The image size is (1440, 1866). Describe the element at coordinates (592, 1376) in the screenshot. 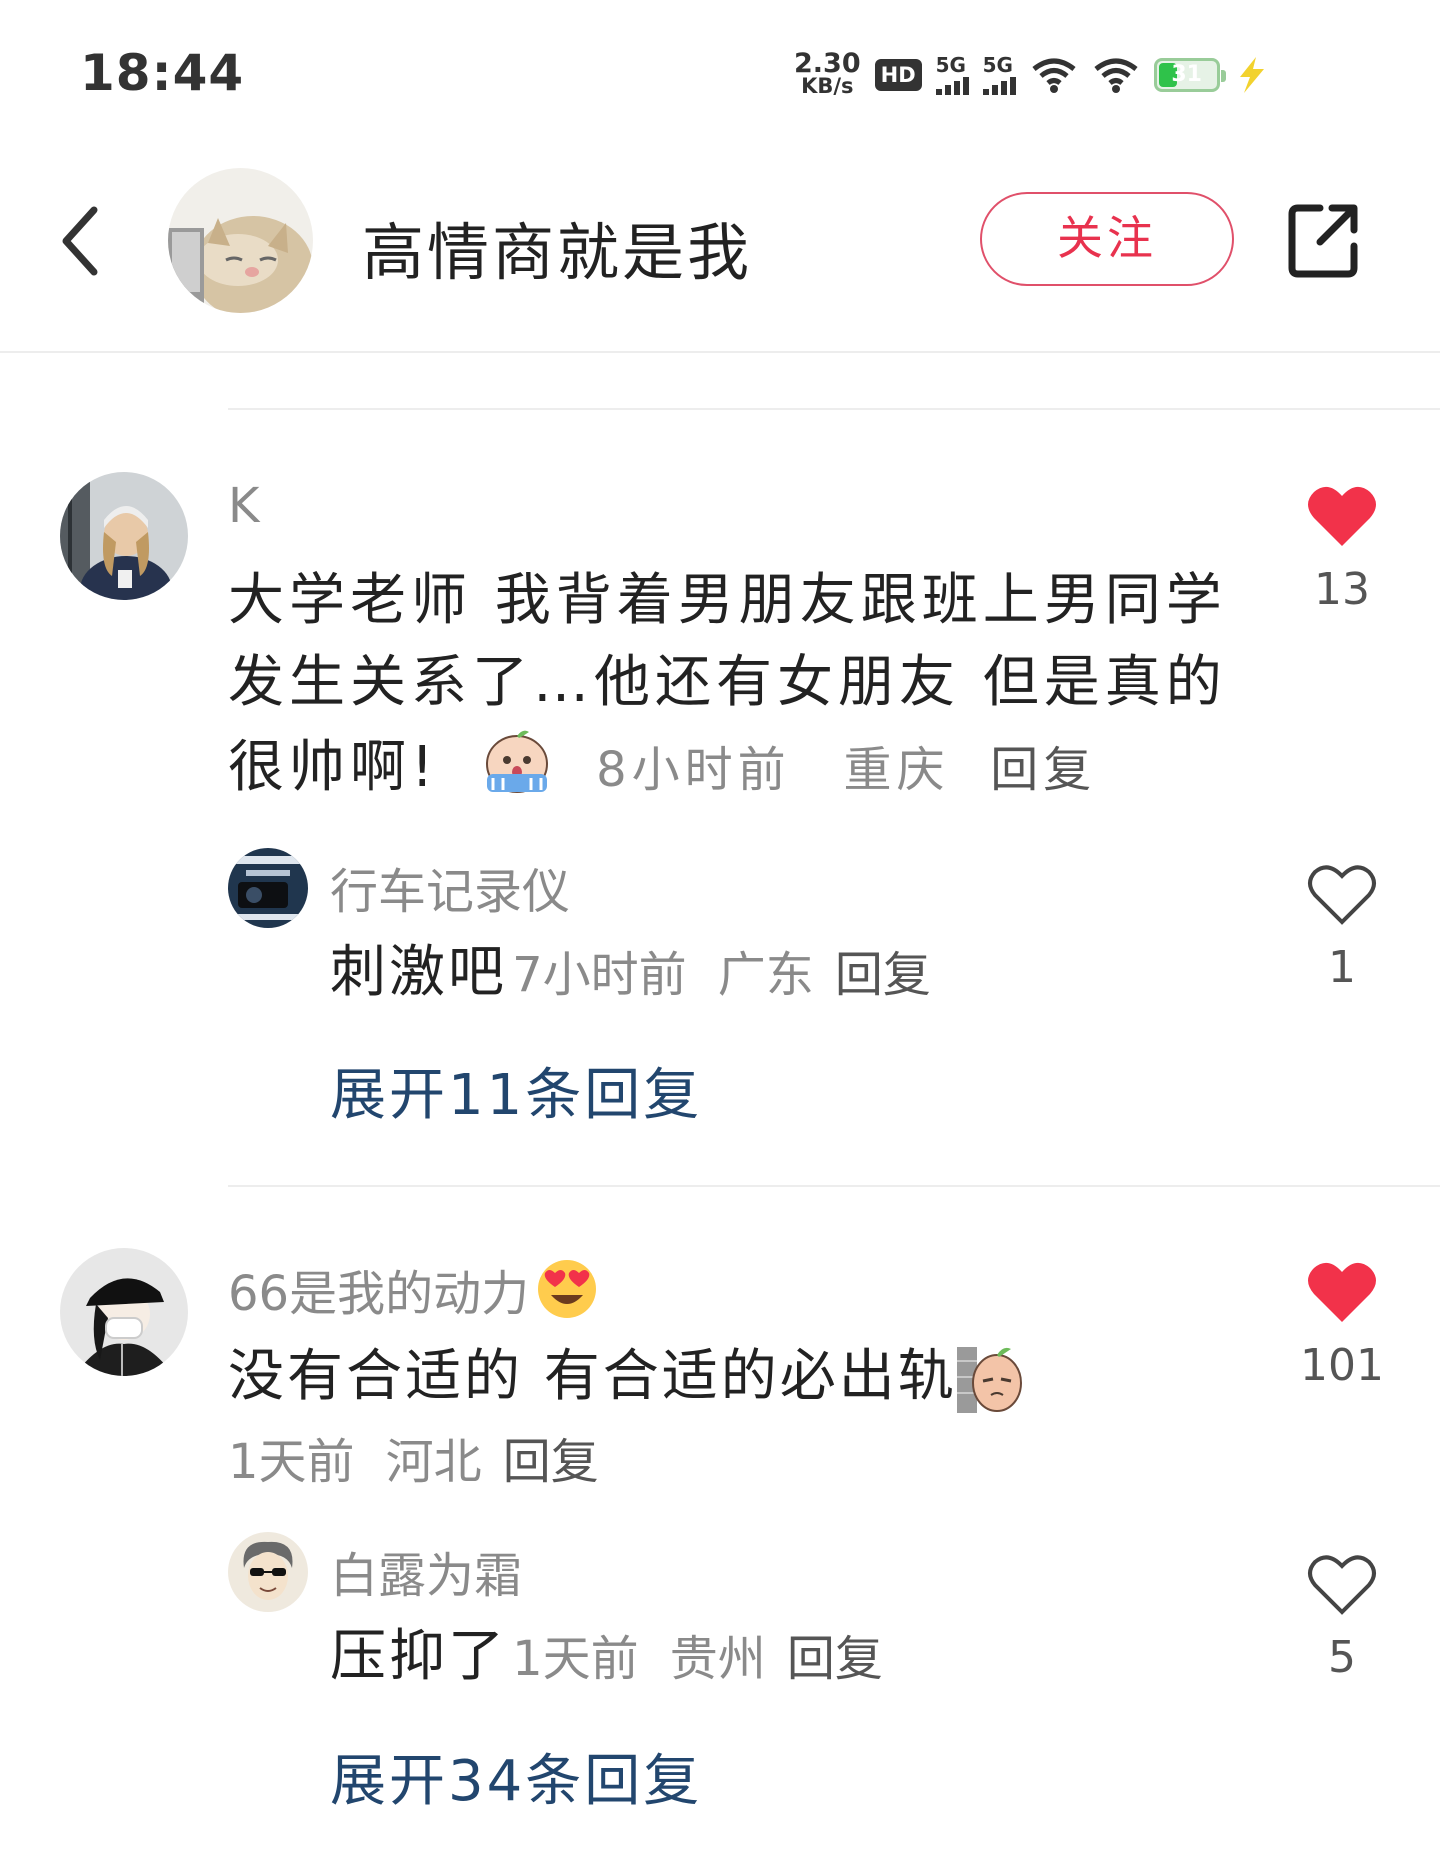

I see `comment-text: 没有合适的 有合适的必出轨` at that location.